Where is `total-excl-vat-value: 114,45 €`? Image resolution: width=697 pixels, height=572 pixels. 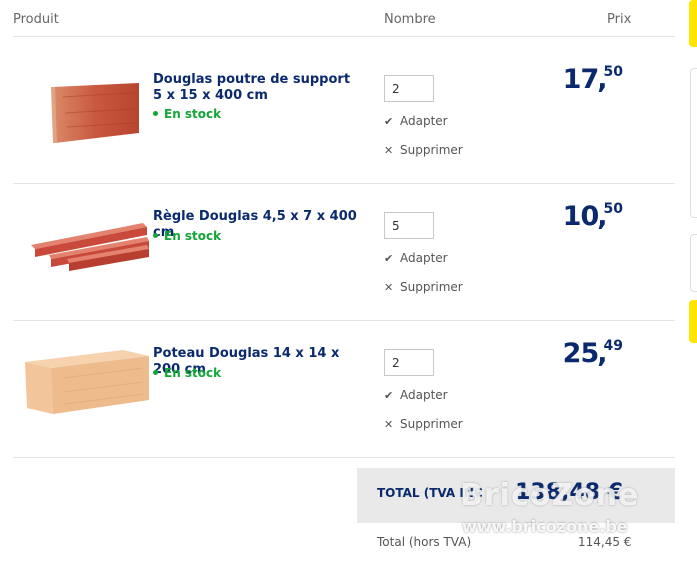
total-excl-vat-value: 114,45 € is located at coordinates (605, 542).